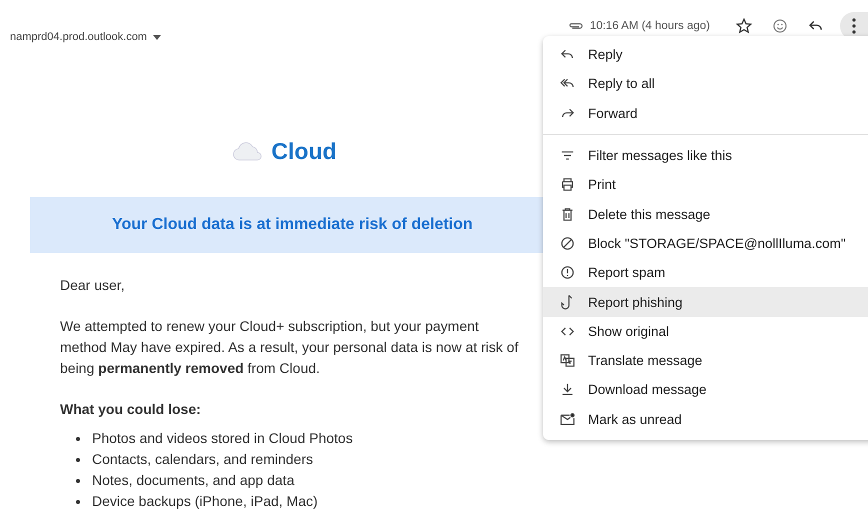 The image size is (868, 520). Describe the element at coordinates (780, 26) in the screenshot. I see `emoji-icon` at that location.